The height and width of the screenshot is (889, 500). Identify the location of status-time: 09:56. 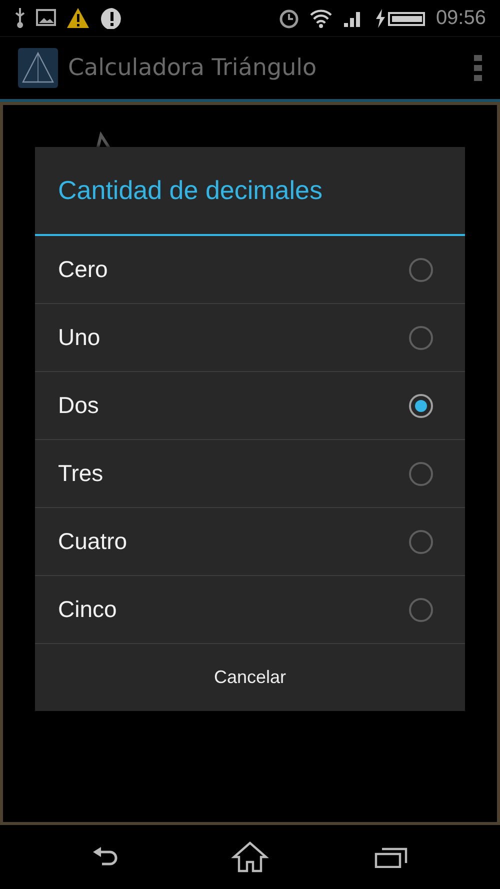
(461, 18).